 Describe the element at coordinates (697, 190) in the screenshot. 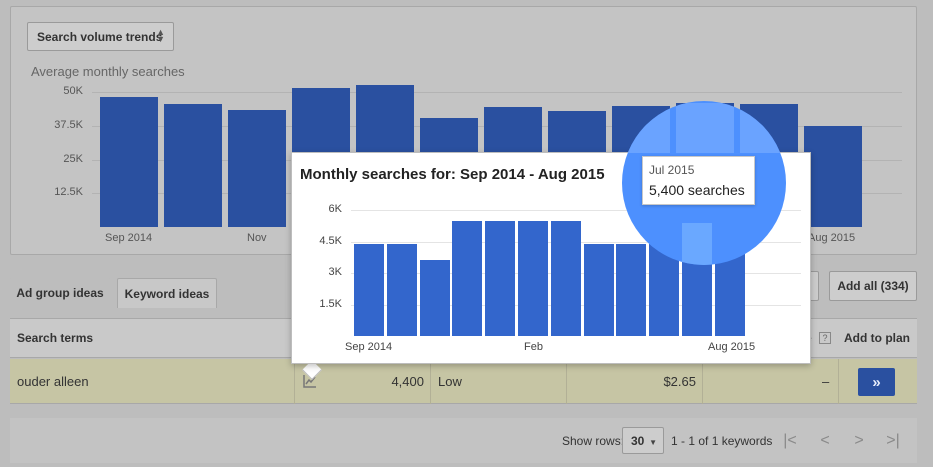

I see `tooltip-value: 5,400 searches` at that location.